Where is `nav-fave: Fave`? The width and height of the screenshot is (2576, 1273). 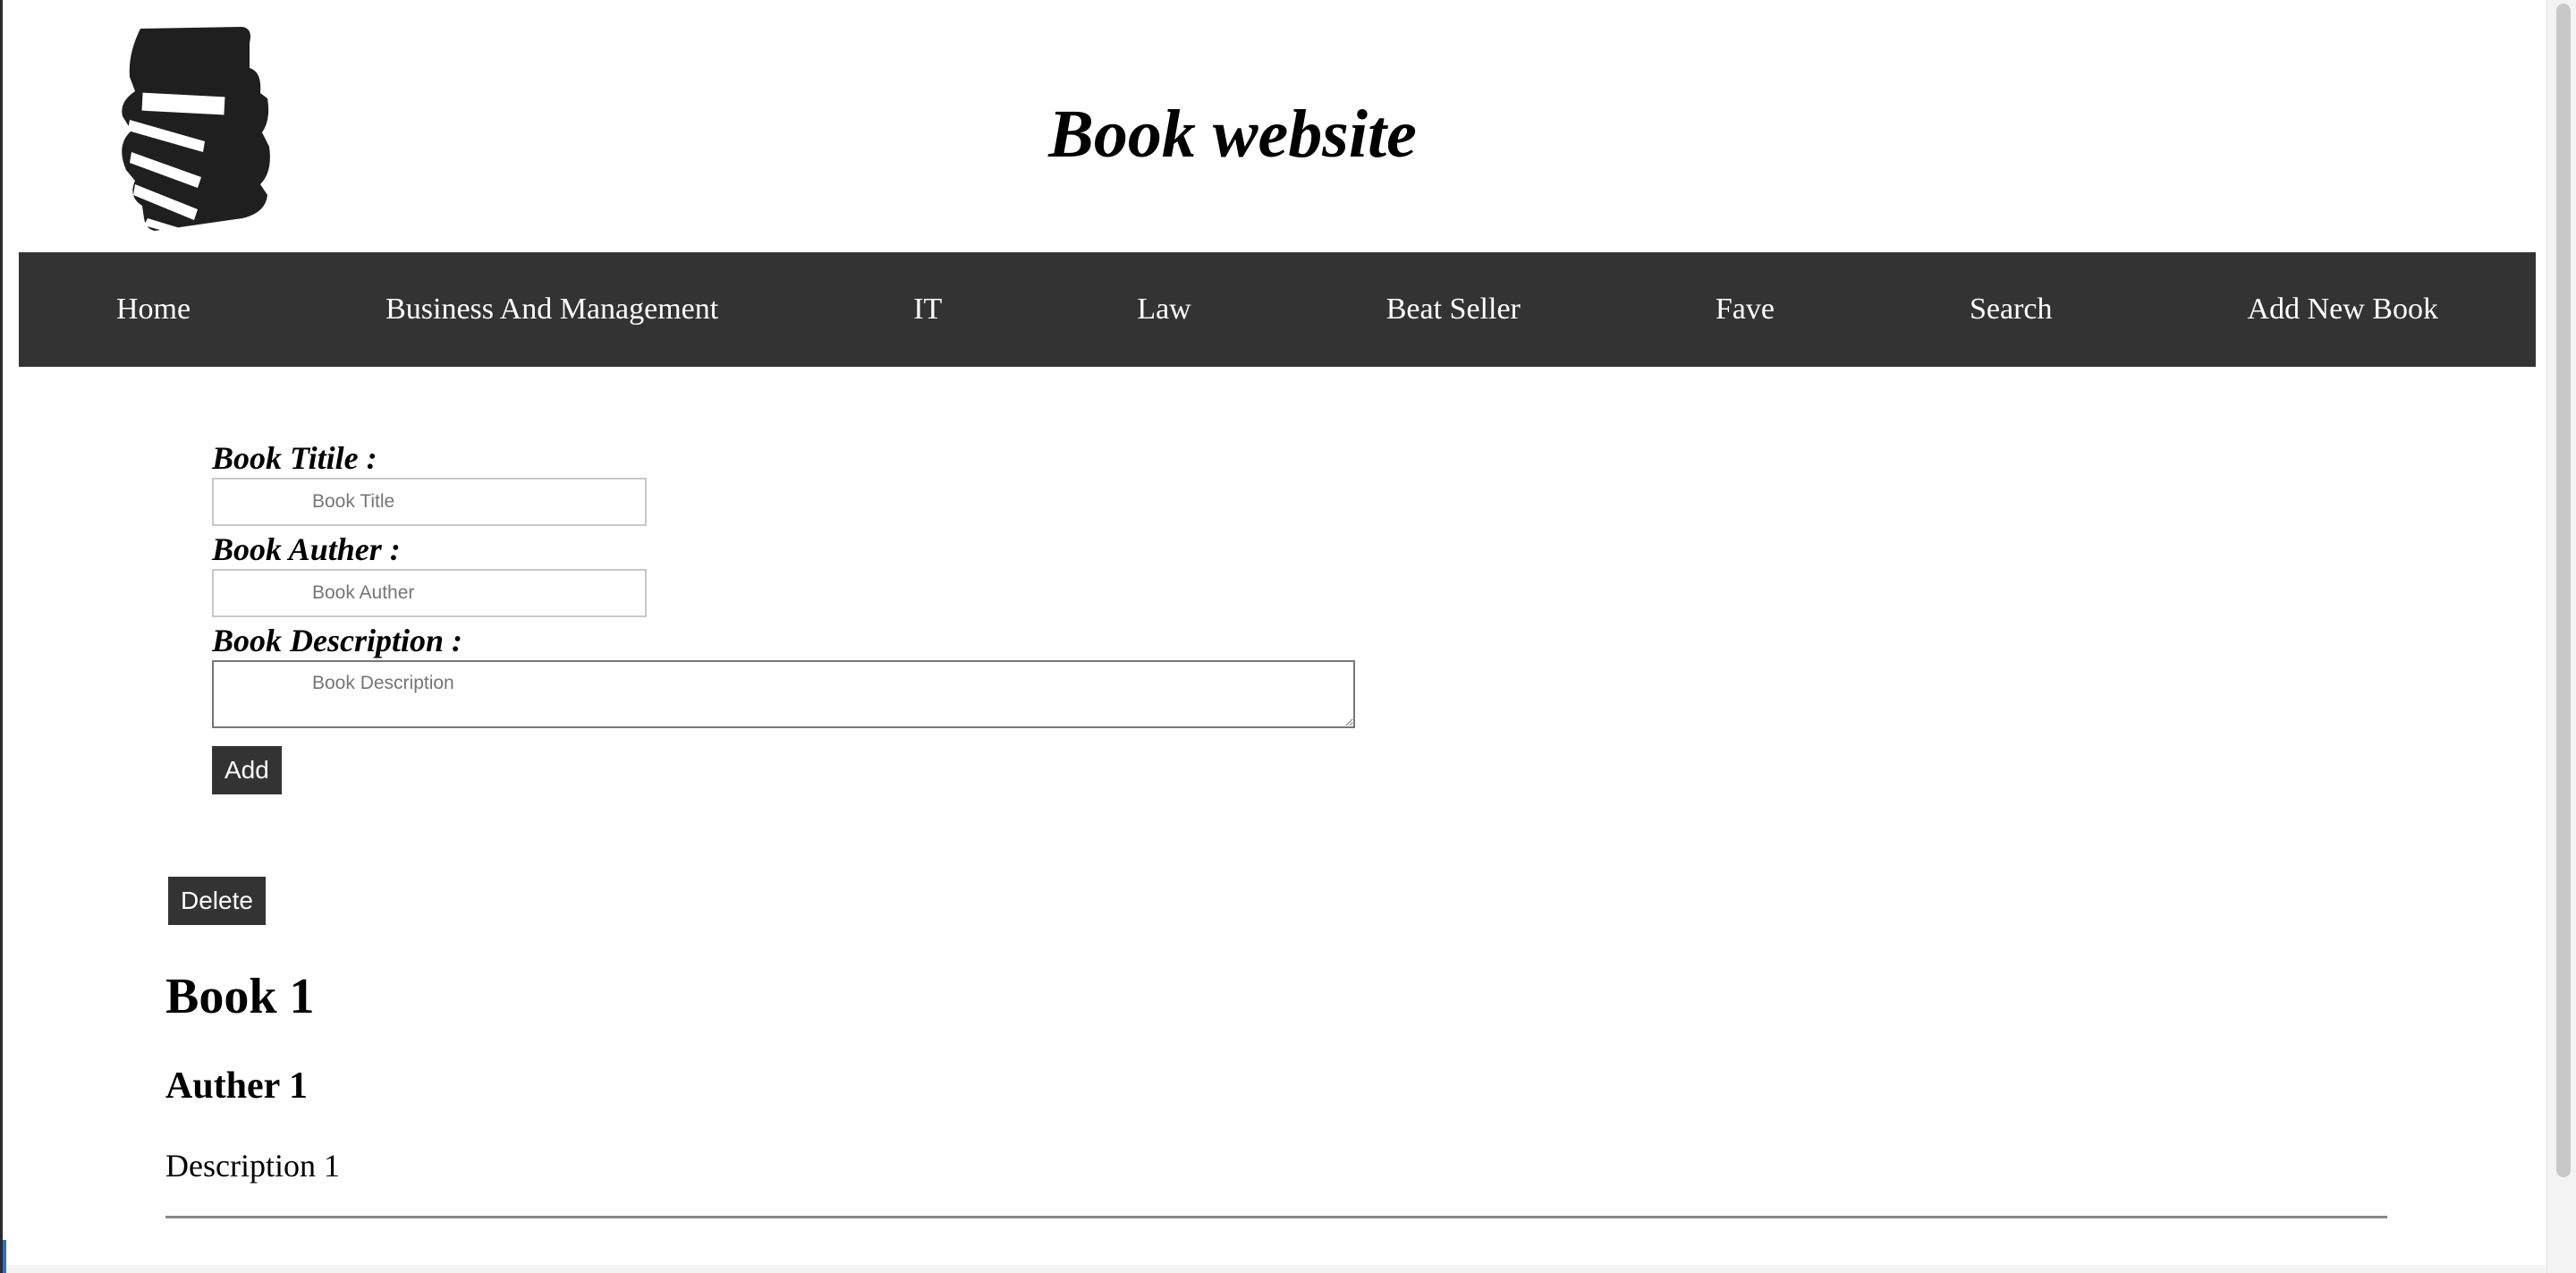
nav-fave: Fave is located at coordinates (1745, 310).